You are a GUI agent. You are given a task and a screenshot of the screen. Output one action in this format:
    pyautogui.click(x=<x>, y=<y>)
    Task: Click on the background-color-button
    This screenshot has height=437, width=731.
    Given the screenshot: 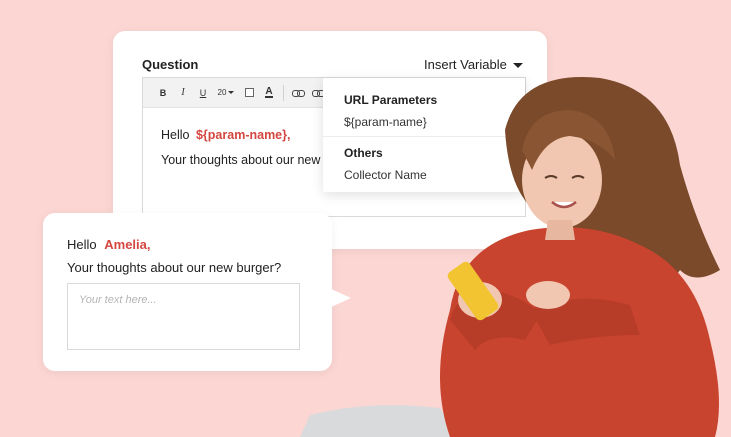 What is the action you would take?
    pyautogui.click(x=249, y=93)
    